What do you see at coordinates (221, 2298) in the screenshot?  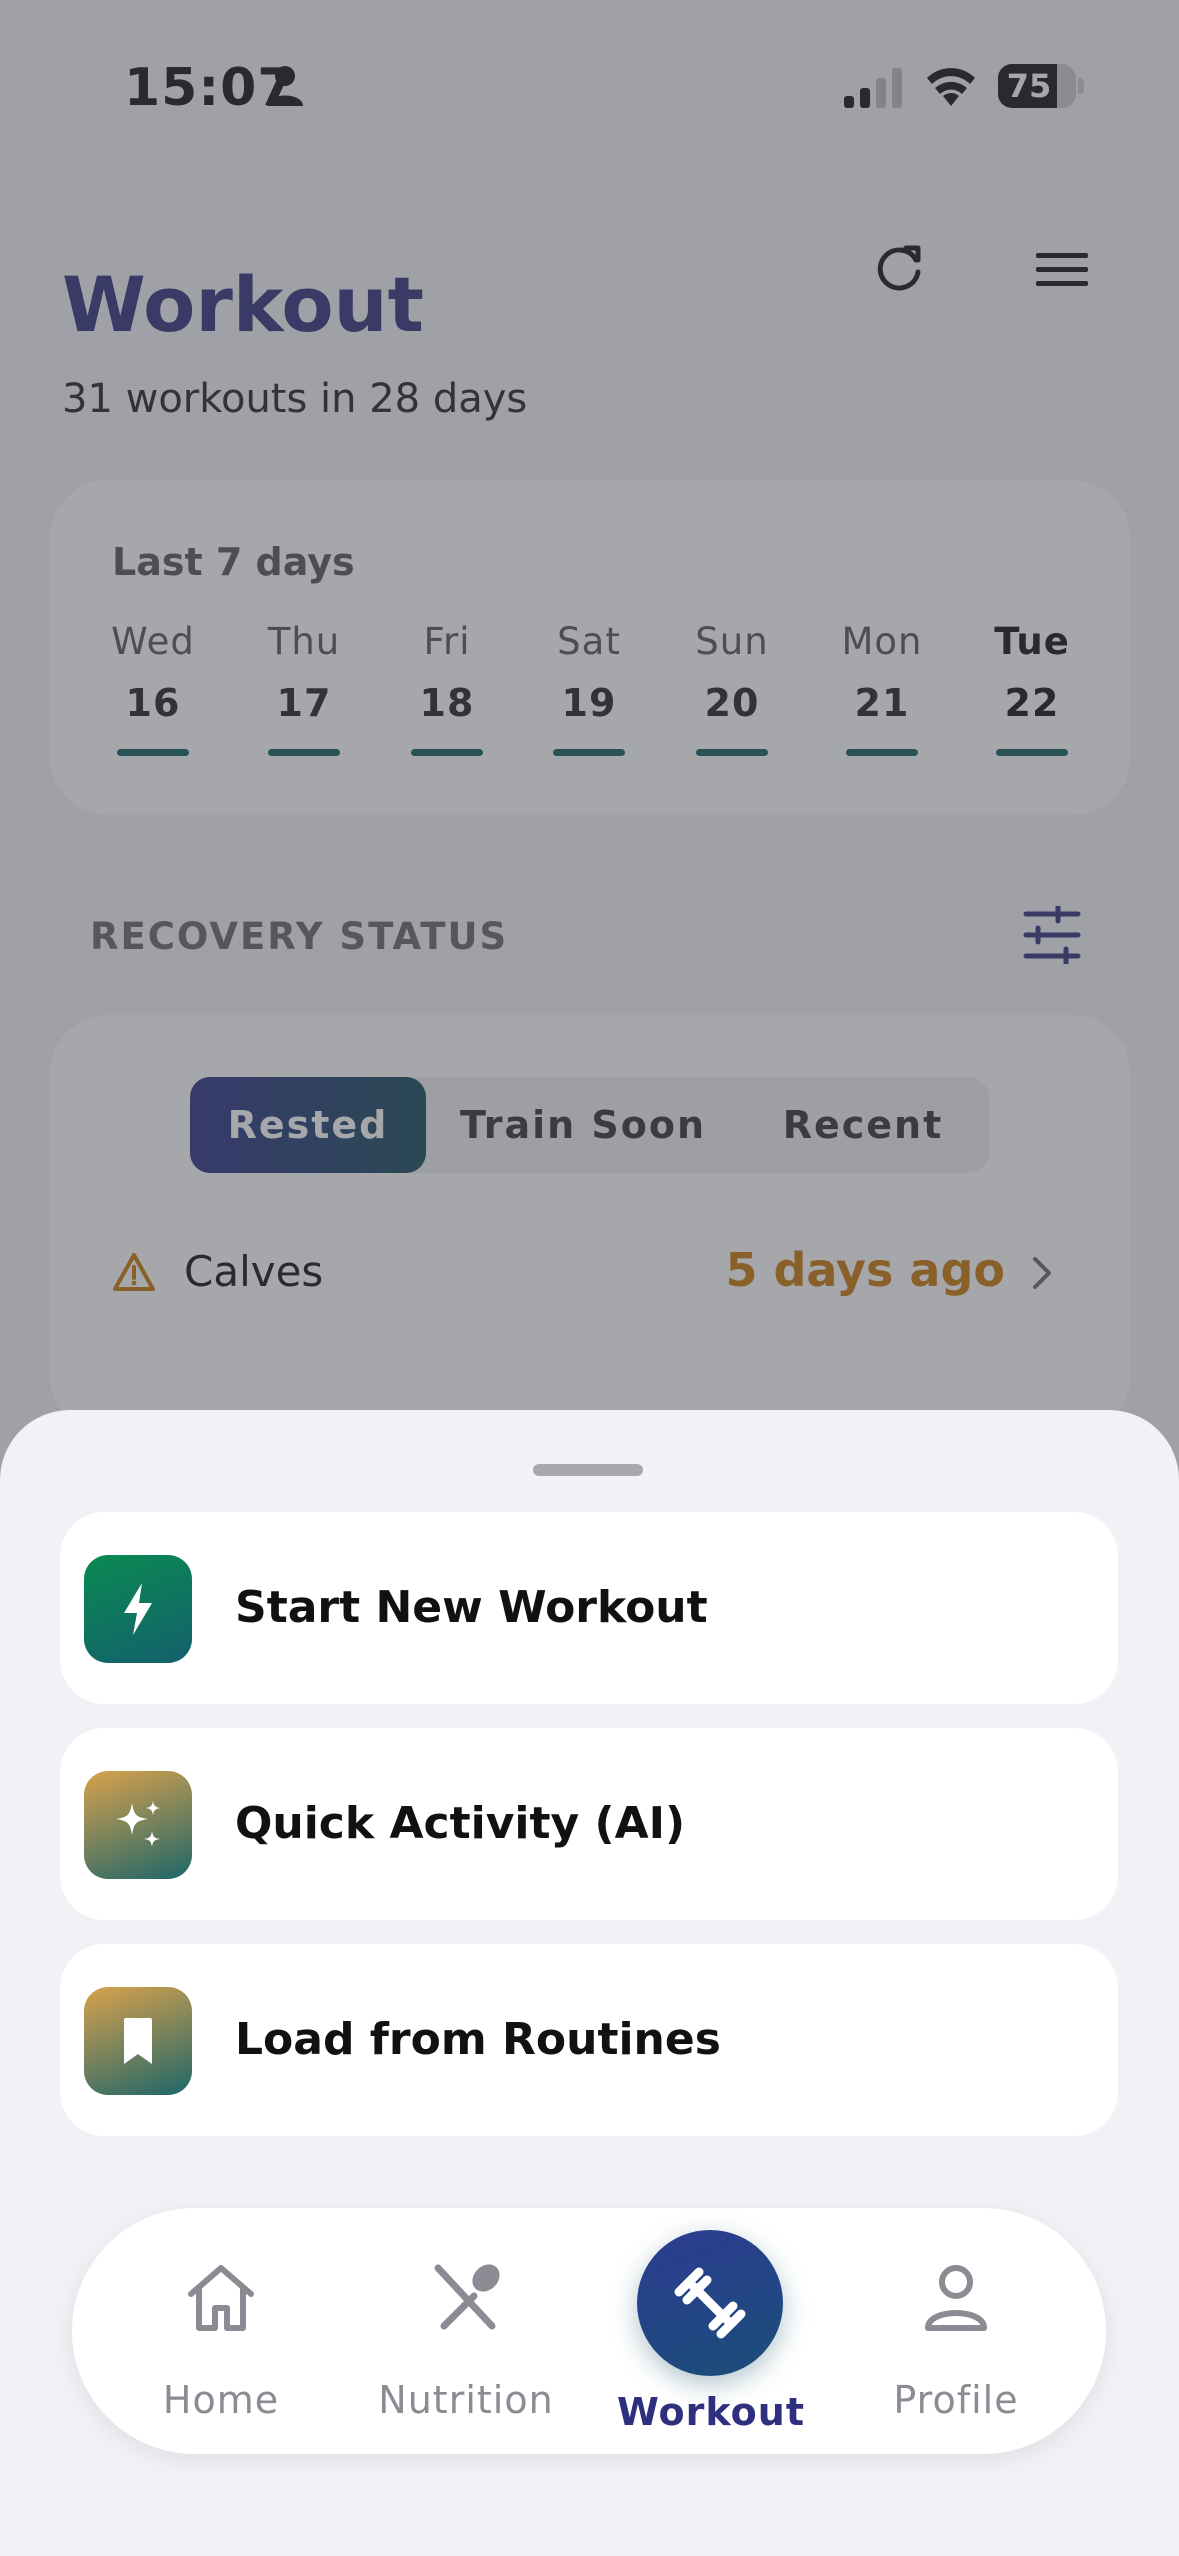 I see `house-icon` at bounding box center [221, 2298].